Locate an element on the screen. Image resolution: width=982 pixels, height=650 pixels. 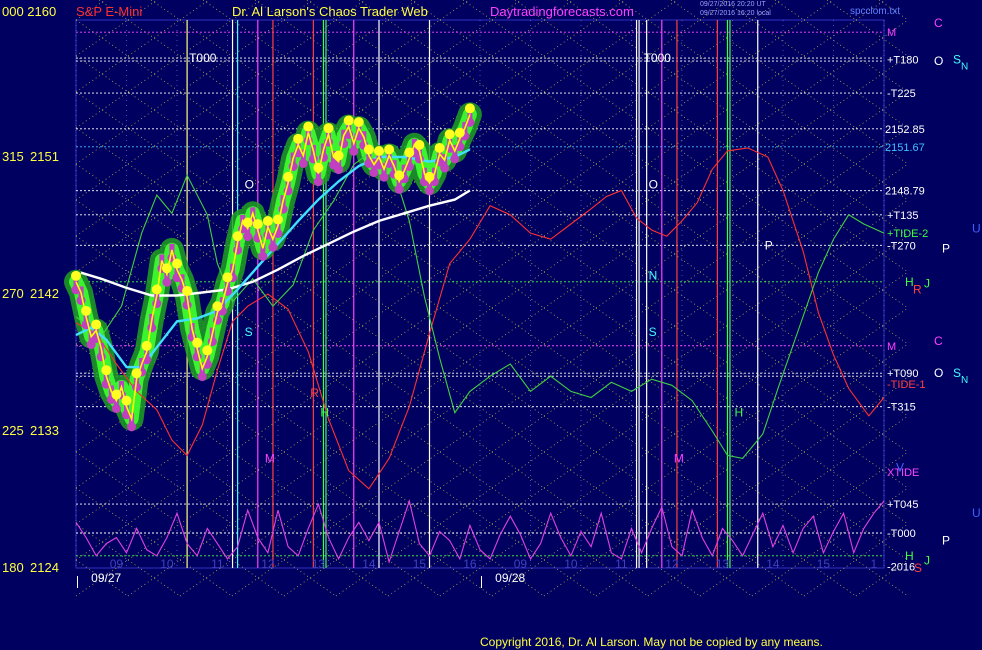
left-scale-angle: 225 is located at coordinates (13, 430).